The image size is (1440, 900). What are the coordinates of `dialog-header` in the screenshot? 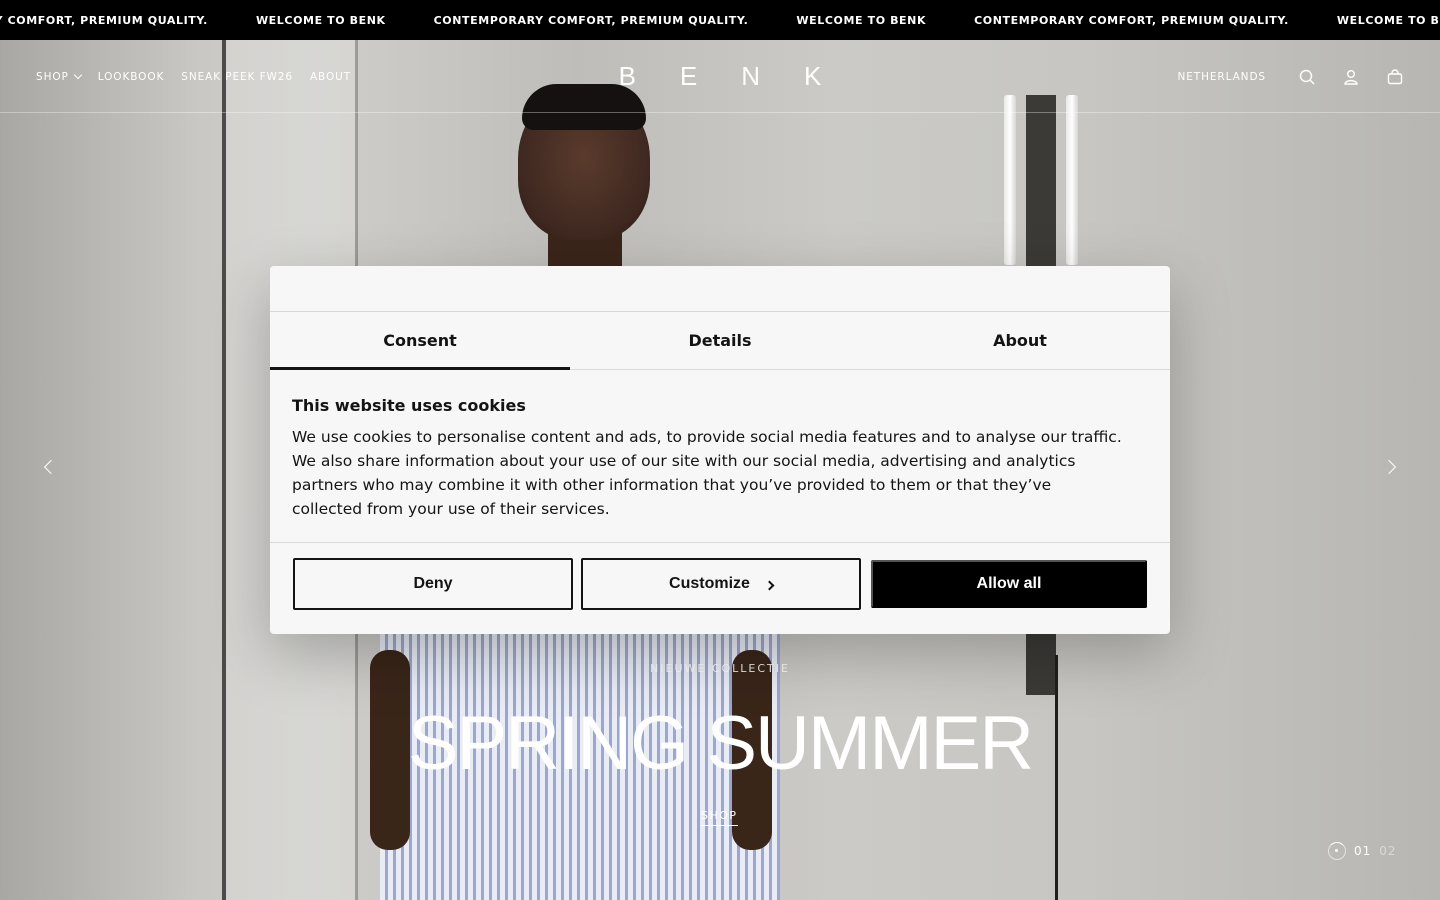 It's located at (720, 289).